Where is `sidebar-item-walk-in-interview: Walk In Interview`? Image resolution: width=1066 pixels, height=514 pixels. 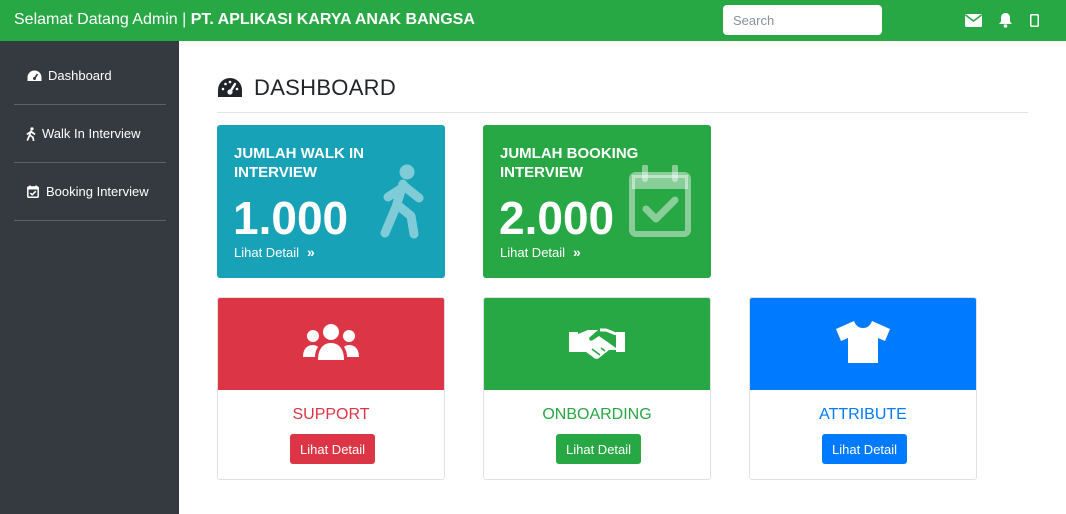
sidebar-item-walk-in-interview: Walk In Interview is located at coordinates (90, 134).